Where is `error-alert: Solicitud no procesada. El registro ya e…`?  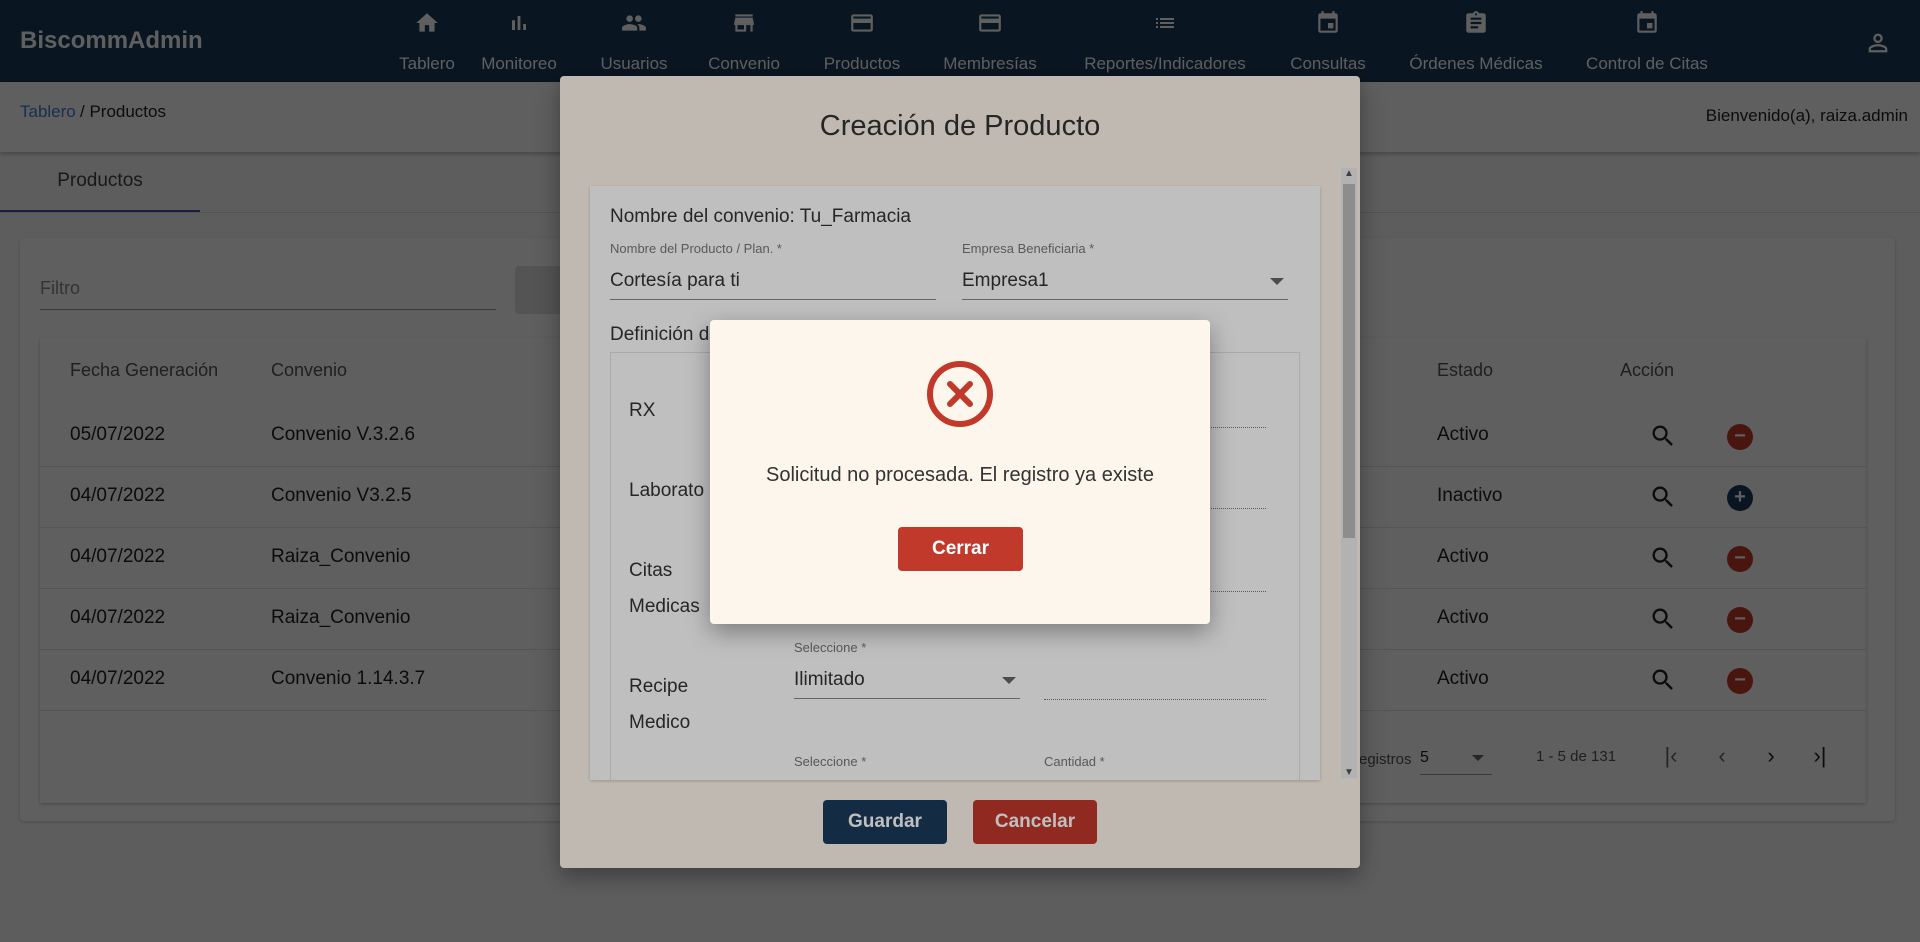
error-alert: Solicitud no procesada. El registro ya e… is located at coordinates (960, 472).